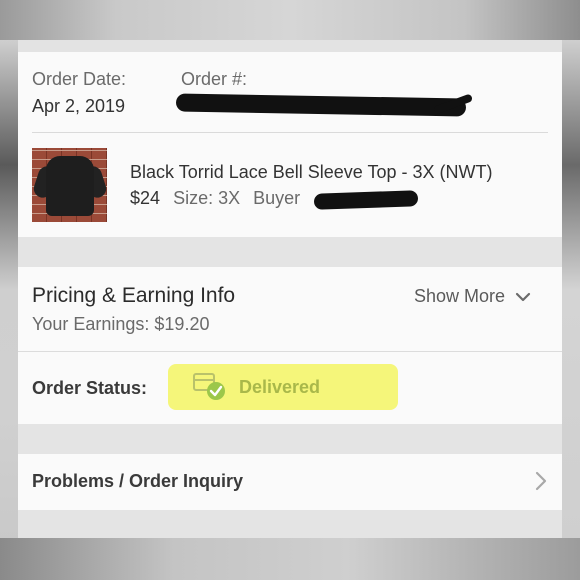 The width and height of the screenshot is (580, 580). Describe the element at coordinates (290, 559) in the screenshot. I see `photo-background-bottom` at that location.